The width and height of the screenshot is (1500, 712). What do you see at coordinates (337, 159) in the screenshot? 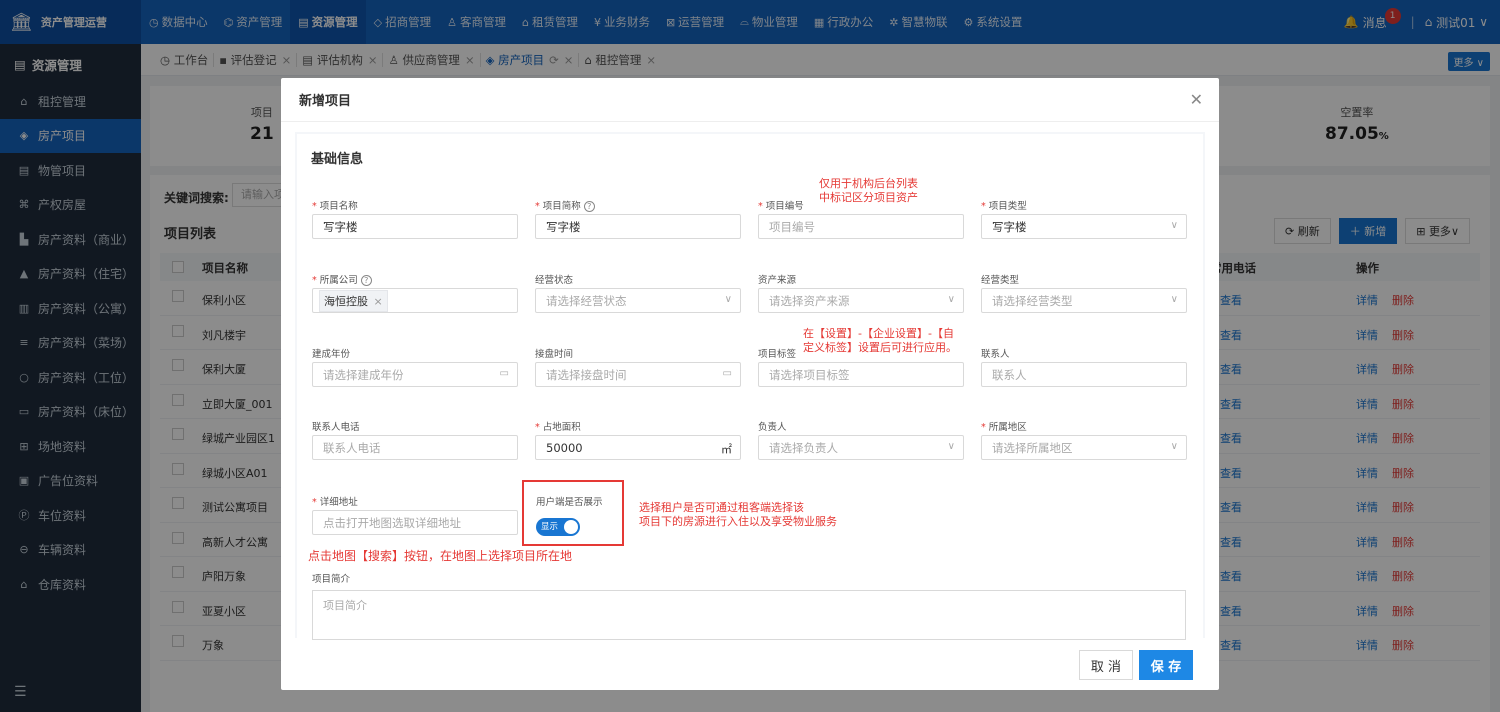
I see `section-title: 基础信息` at bounding box center [337, 159].